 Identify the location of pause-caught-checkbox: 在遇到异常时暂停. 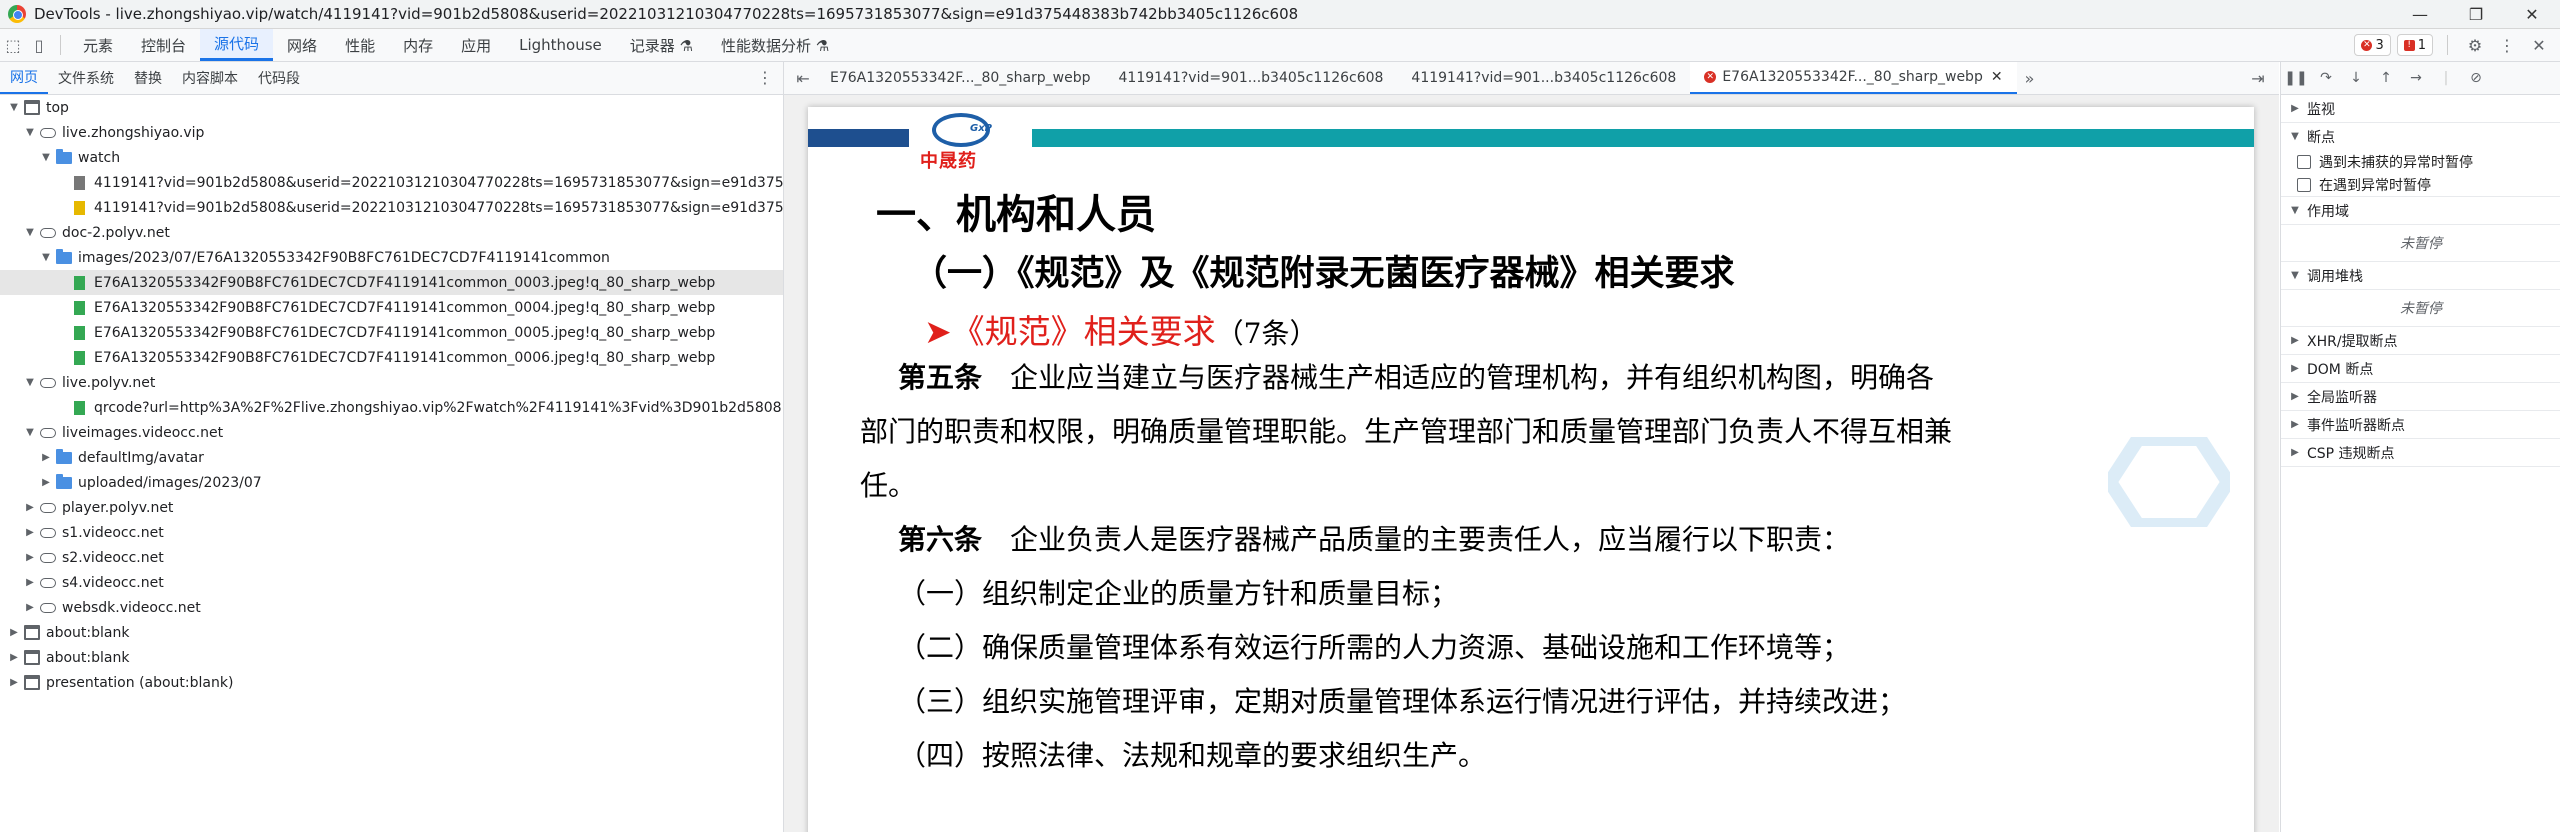
(2420, 185).